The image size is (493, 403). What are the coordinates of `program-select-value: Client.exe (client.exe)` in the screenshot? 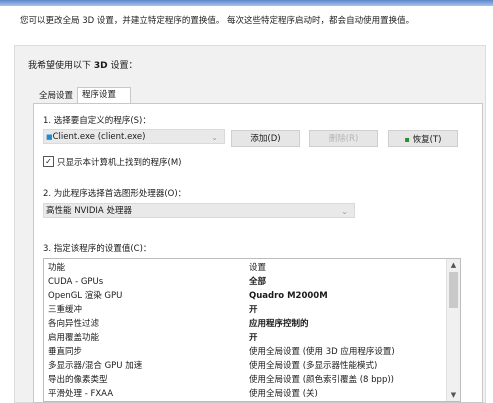 It's located at (99, 137).